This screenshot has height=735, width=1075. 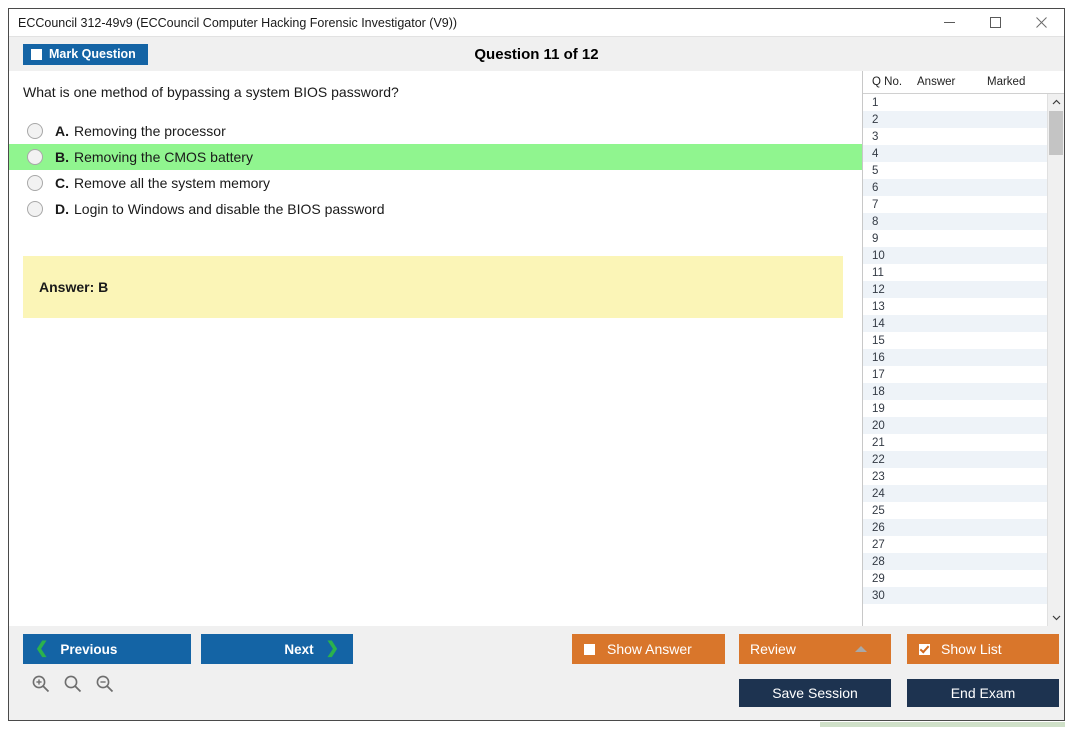 I want to click on scroll-down-icon, so click(x=1056, y=617).